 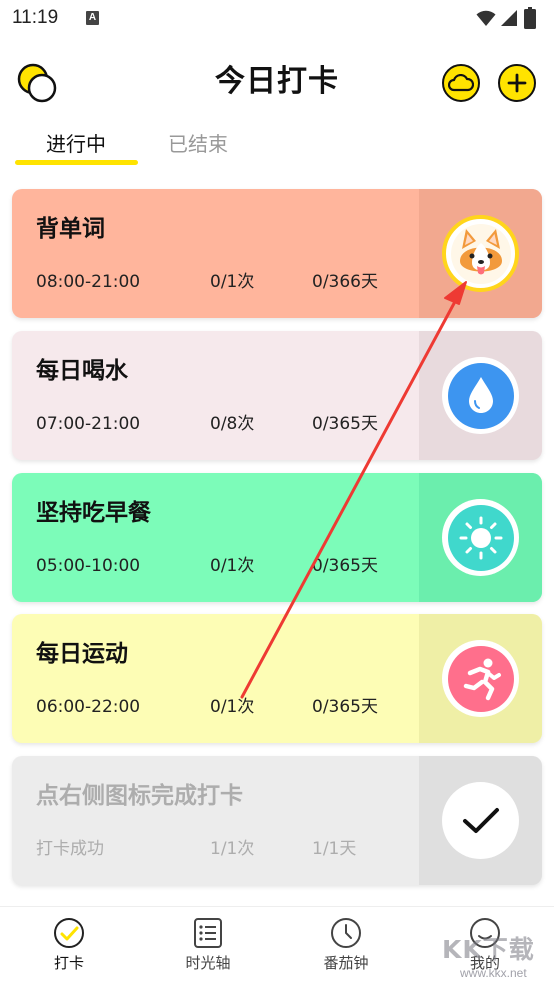 I want to click on card-time-range: 06:00-22:00, so click(x=88, y=707).